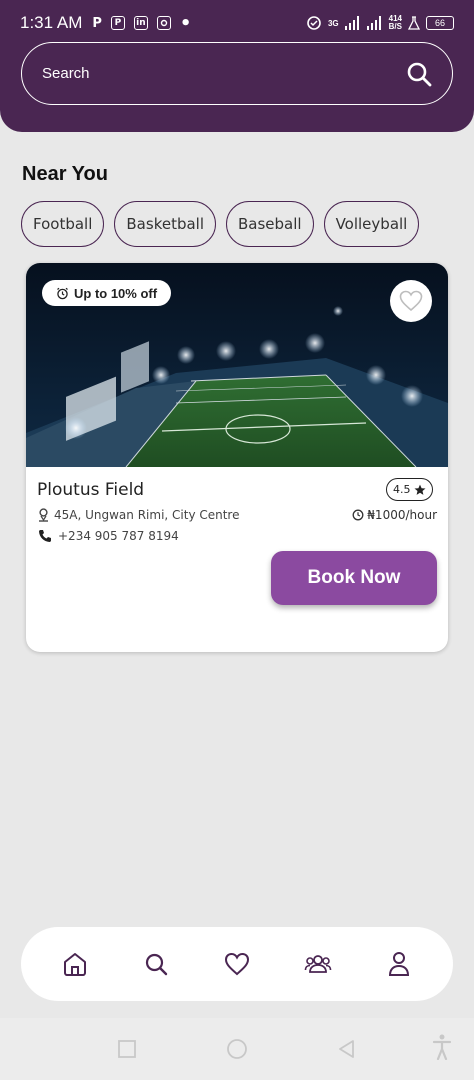  I want to click on category-chips: Football Basketball Baseball Volleyball, so click(220, 224).